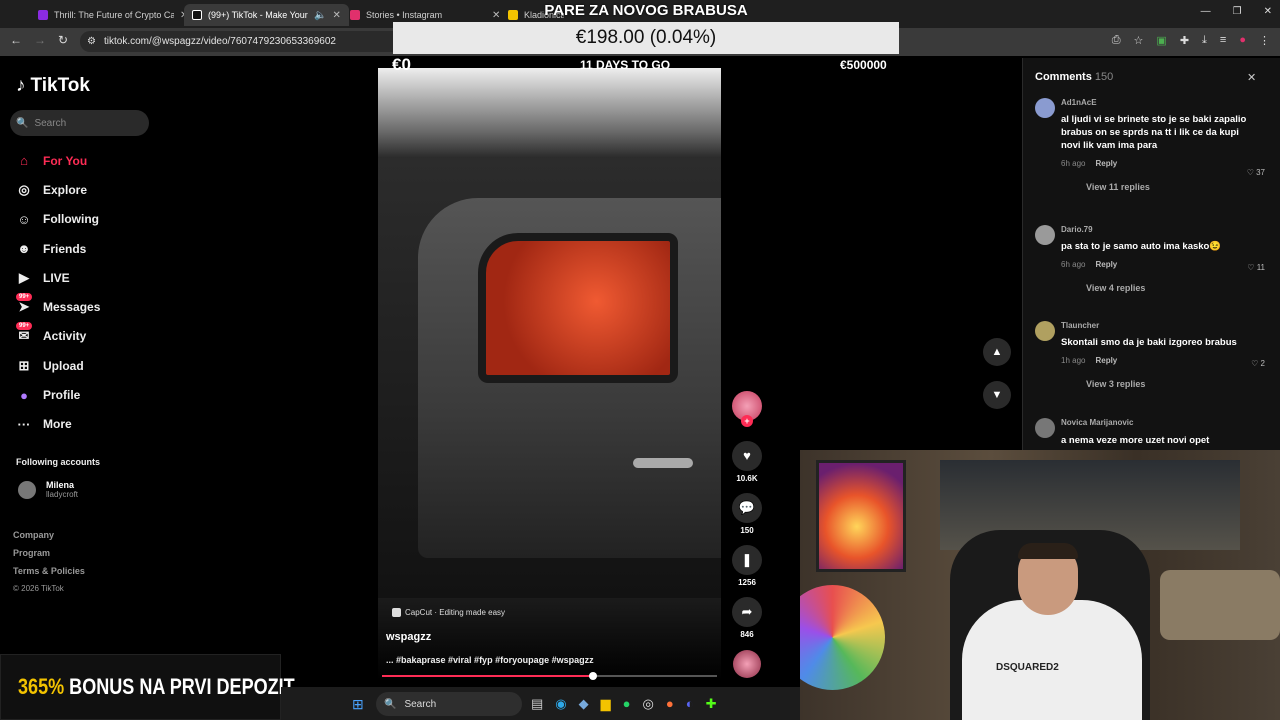 The height and width of the screenshot is (720, 1280). What do you see at coordinates (79, 123) in the screenshot?
I see `search-input: 🔍 Search` at bounding box center [79, 123].